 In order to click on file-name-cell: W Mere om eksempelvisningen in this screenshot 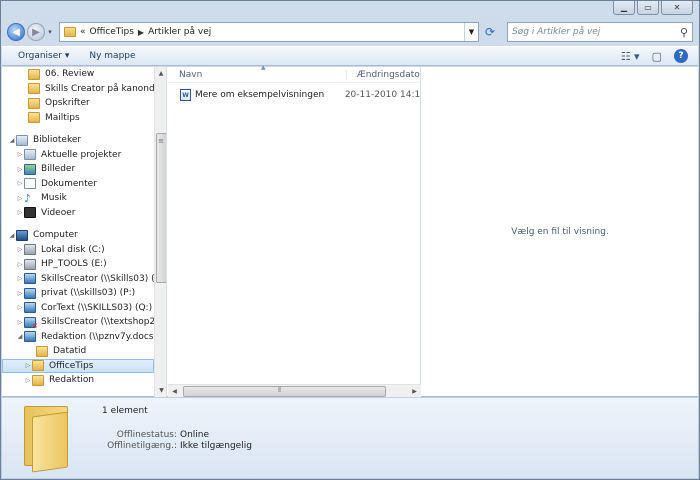, I will do `click(251, 95)`.